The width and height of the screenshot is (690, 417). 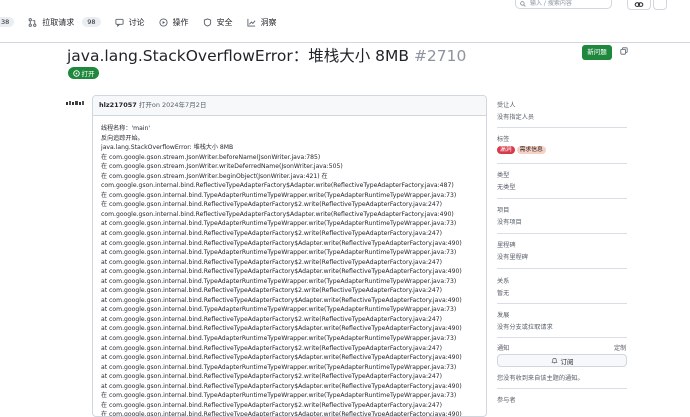 I want to click on copilot-button, so click(x=639, y=5).